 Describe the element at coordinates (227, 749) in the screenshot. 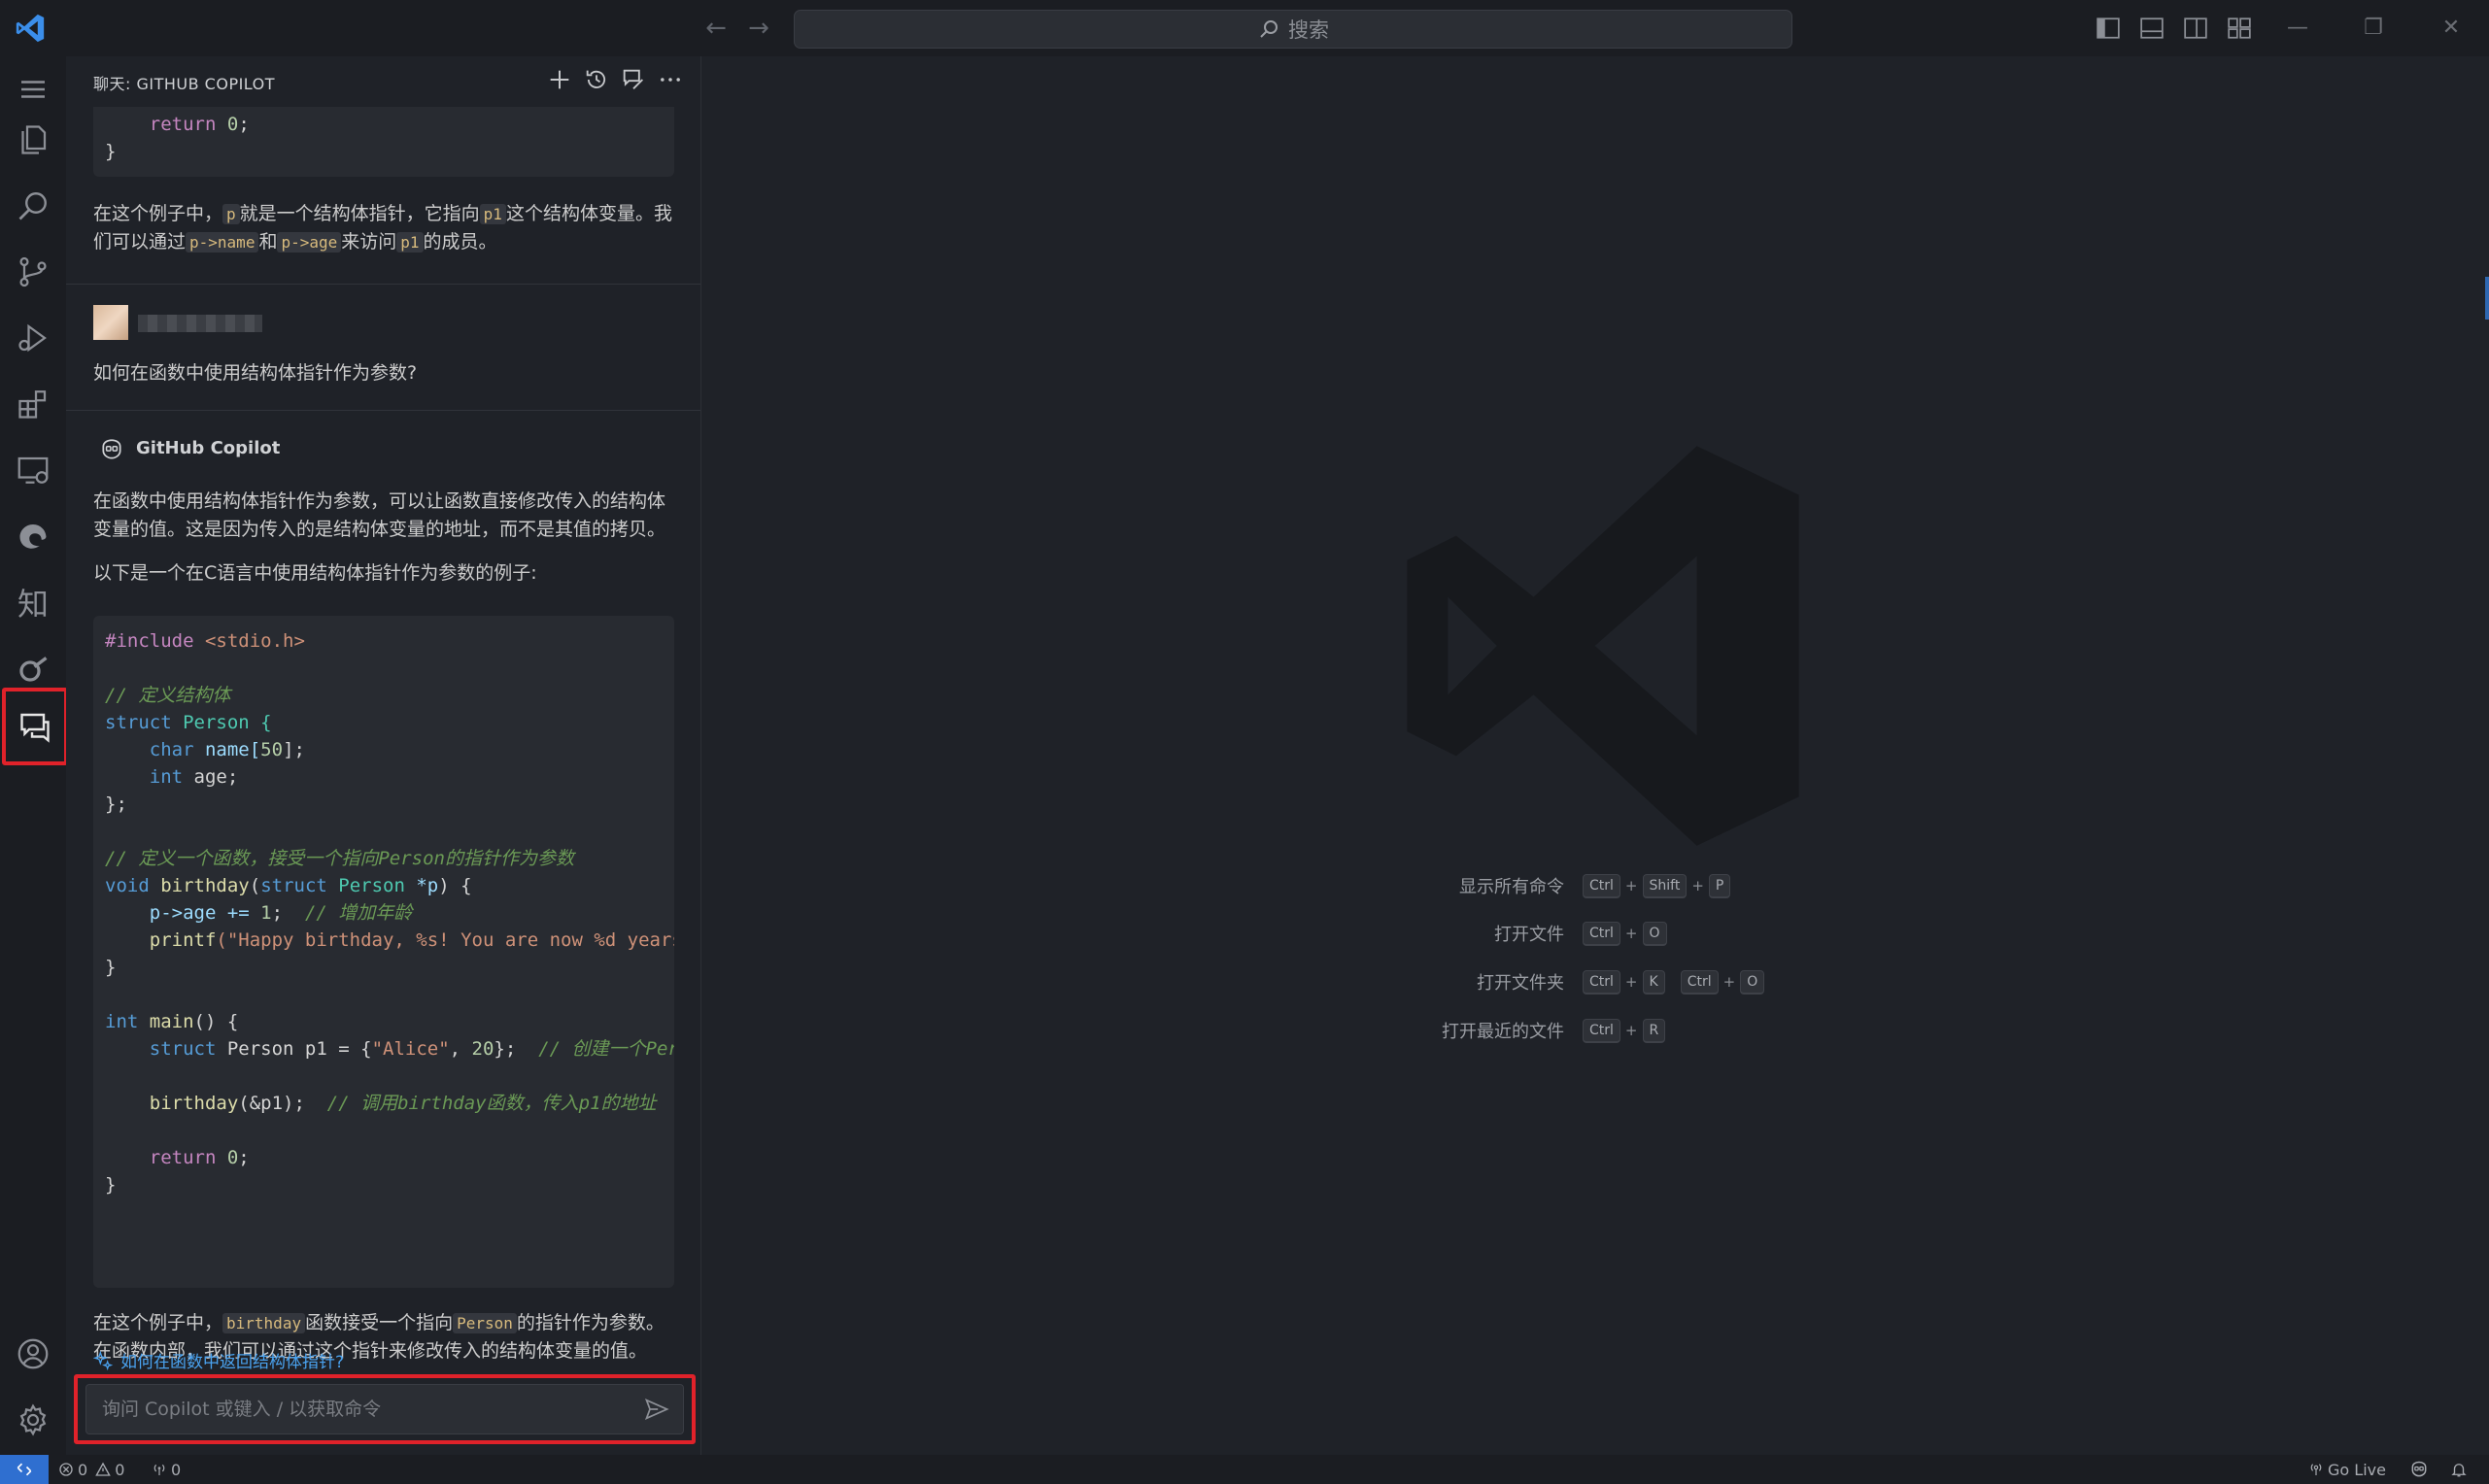

I see `code-line: char name[50];` at that location.